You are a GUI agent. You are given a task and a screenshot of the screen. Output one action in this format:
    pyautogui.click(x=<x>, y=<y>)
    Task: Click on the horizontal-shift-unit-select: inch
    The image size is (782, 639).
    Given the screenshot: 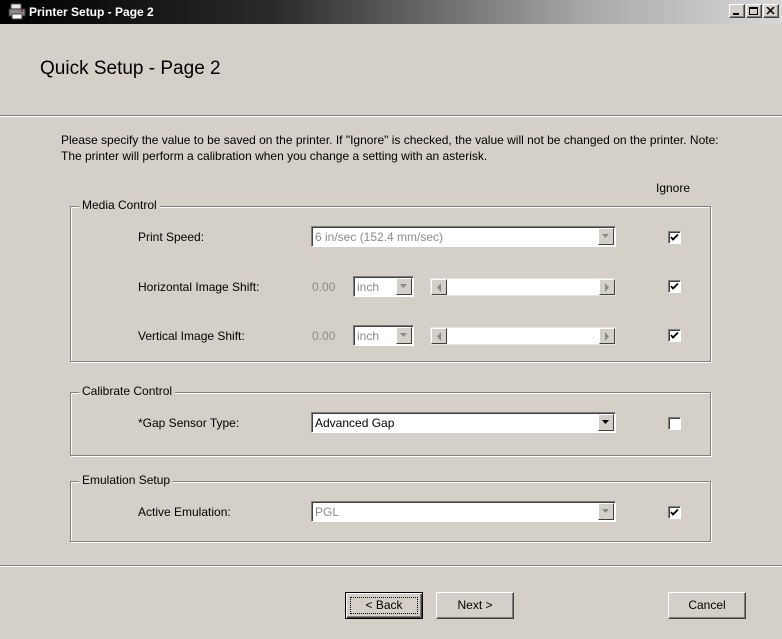 What is the action you would take?
    pyautogui.click(x=383, y=286)
    